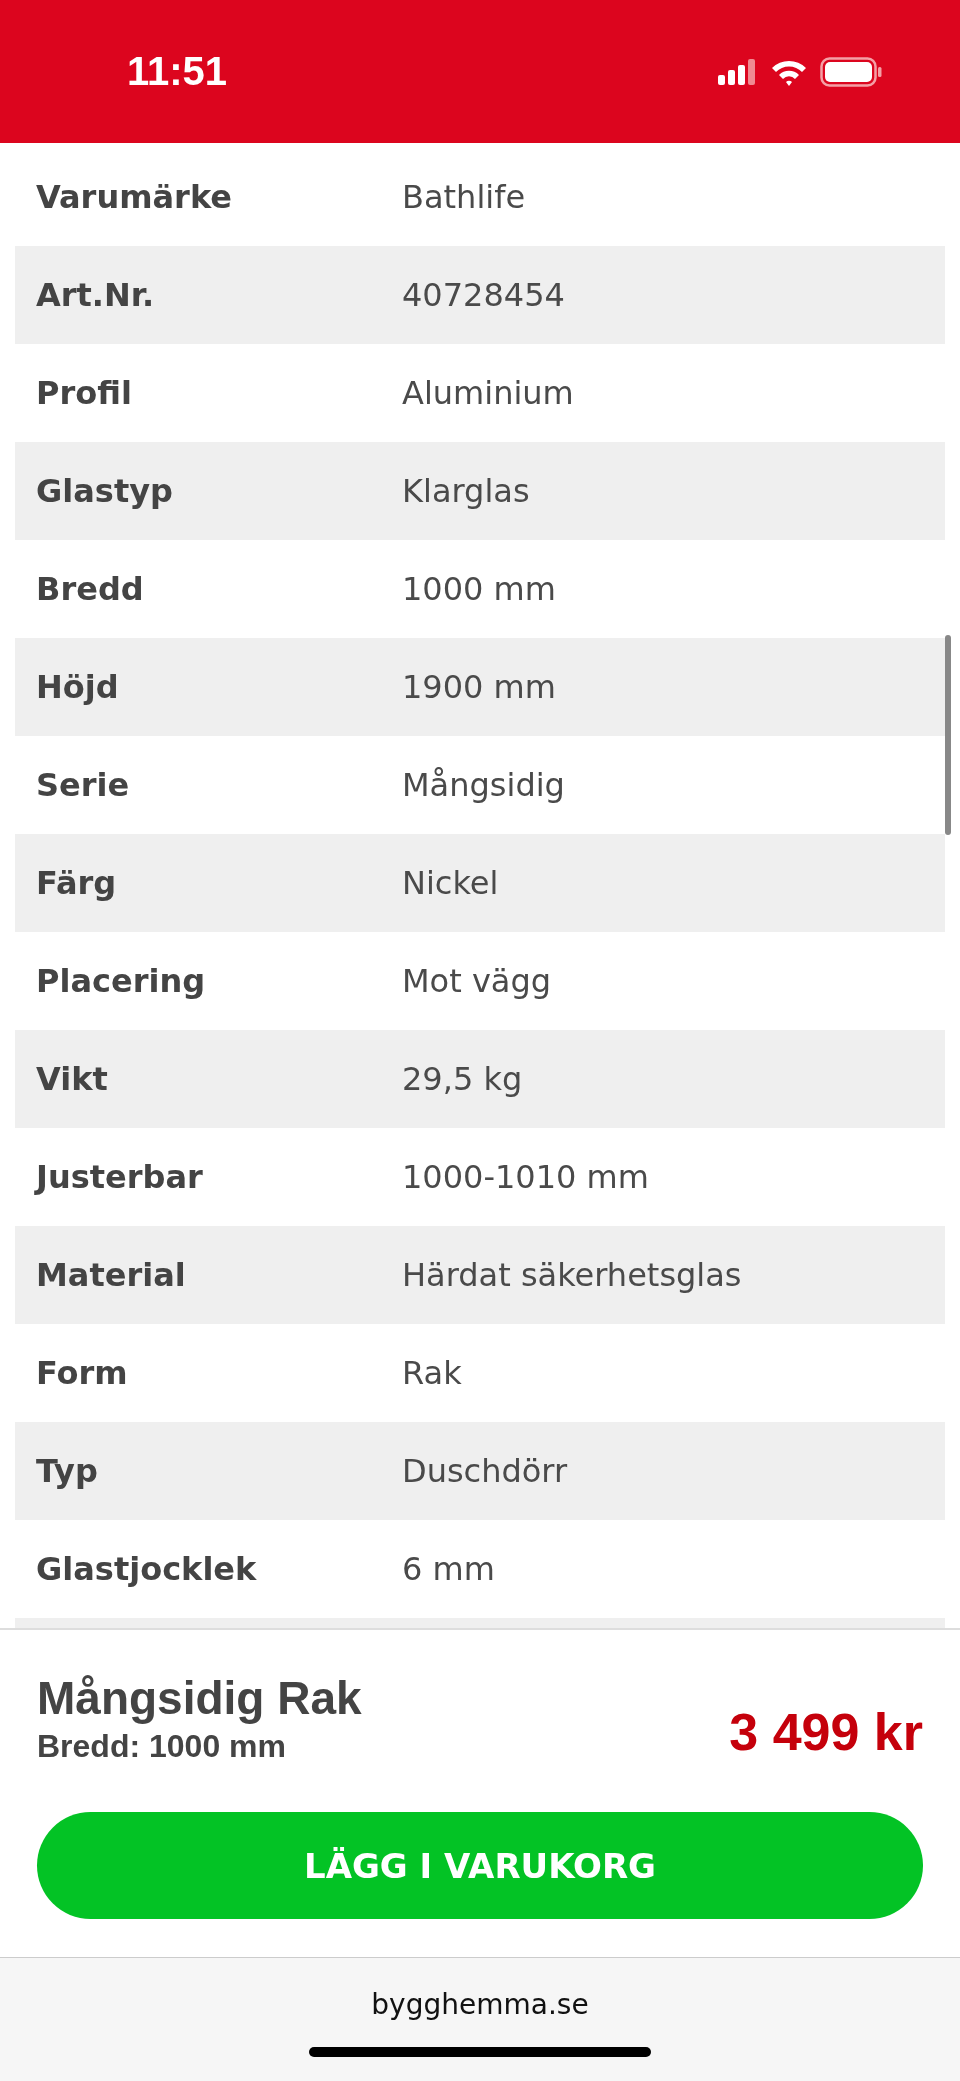 The height and width of the screenshot is (2081, 960). What do you see at coordinates (448, 1569) in the screenshot?
I see `spec-value: 6 mm` at bounding box center [448, 1569].